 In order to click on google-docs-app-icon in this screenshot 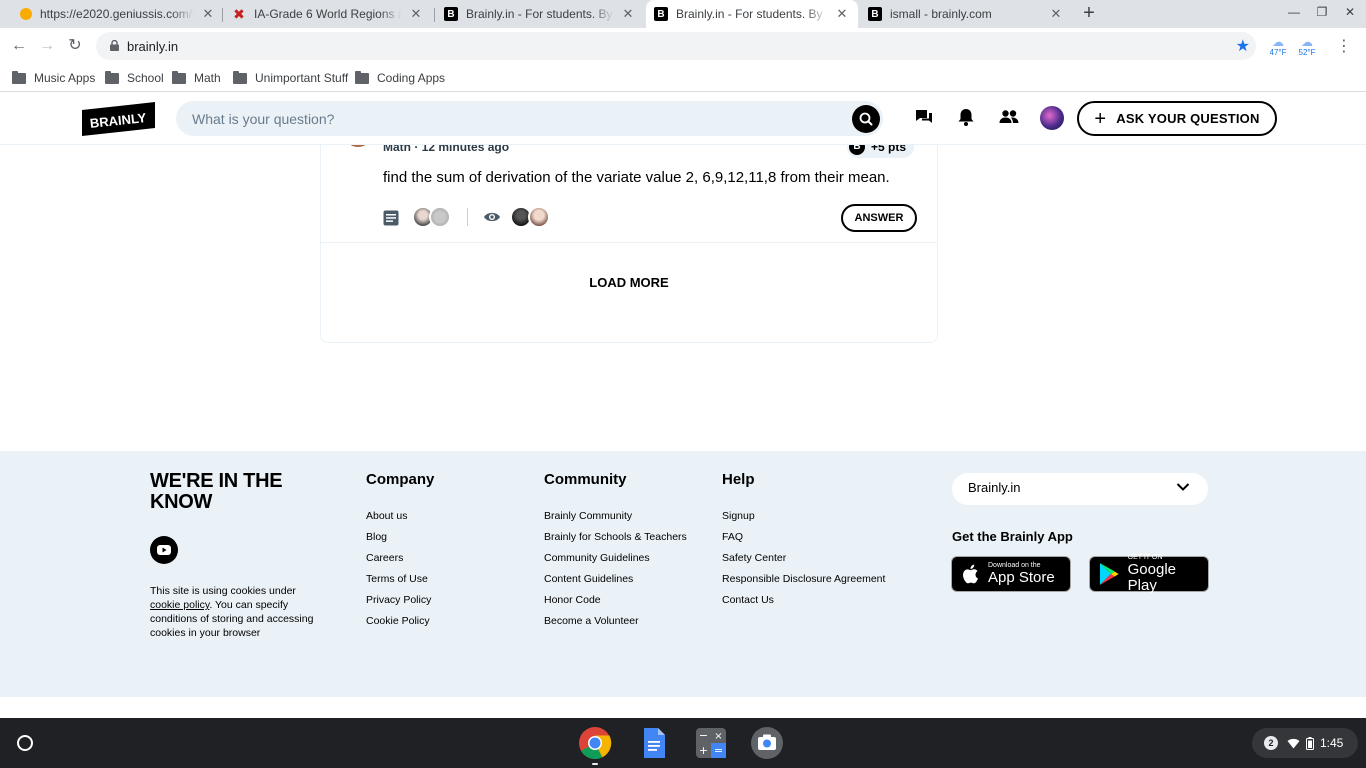, I will do `click(654, 743)`.